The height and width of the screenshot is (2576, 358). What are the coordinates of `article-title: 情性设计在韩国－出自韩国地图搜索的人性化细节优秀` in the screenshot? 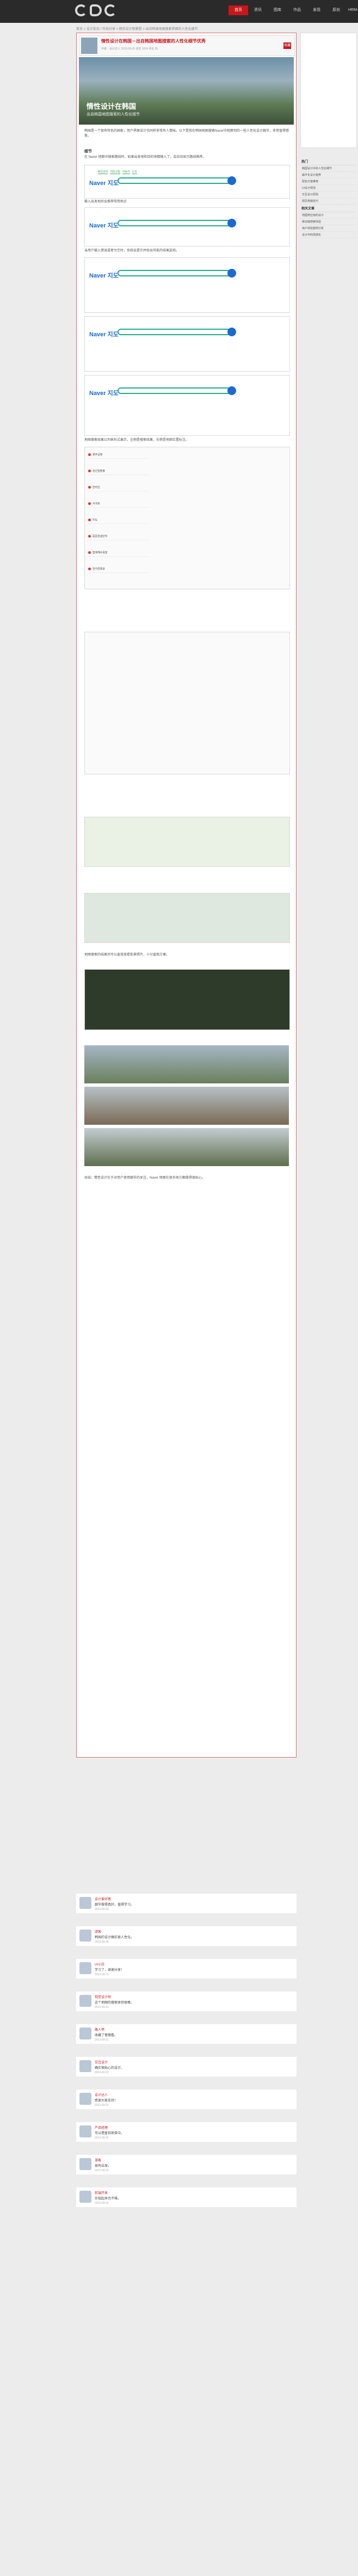 It's located at (153, 41).